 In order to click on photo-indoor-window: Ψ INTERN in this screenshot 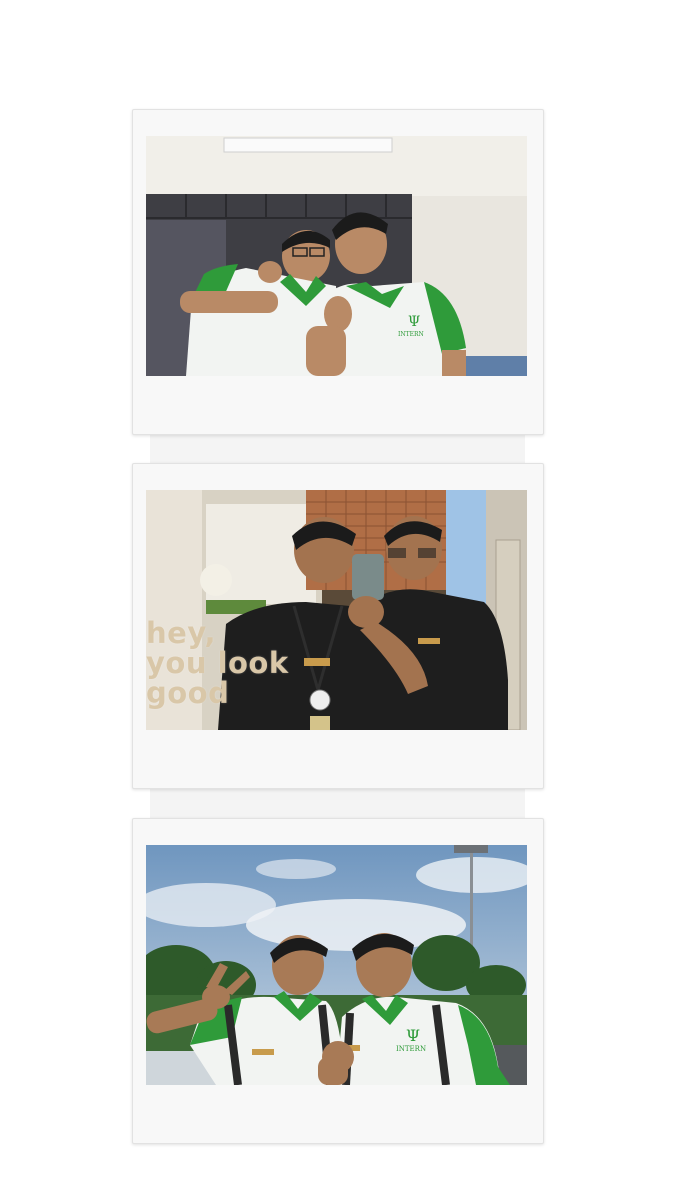, I will do `click(336, 256)`.